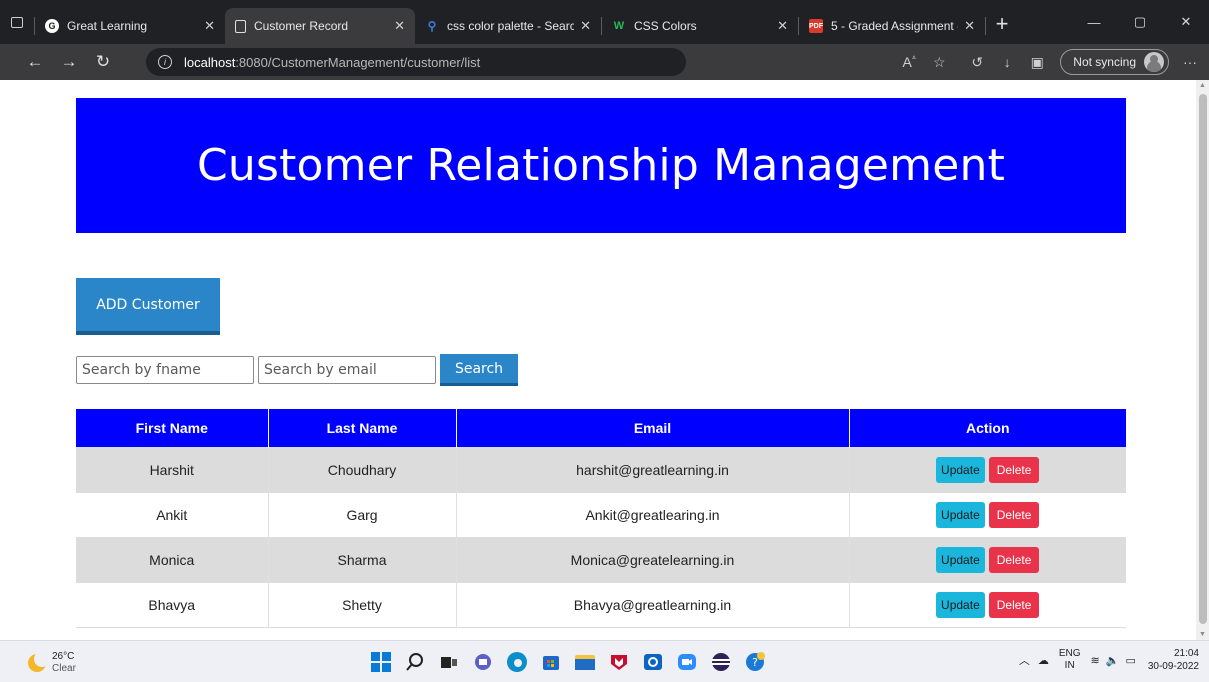 The width and height of the screenshot is (1209, 682). Describe the element at coordinates (508, 26) in the screenshot. I see `tab-css-color-palette: ⚲ css color palette - Search ✕` at that location.